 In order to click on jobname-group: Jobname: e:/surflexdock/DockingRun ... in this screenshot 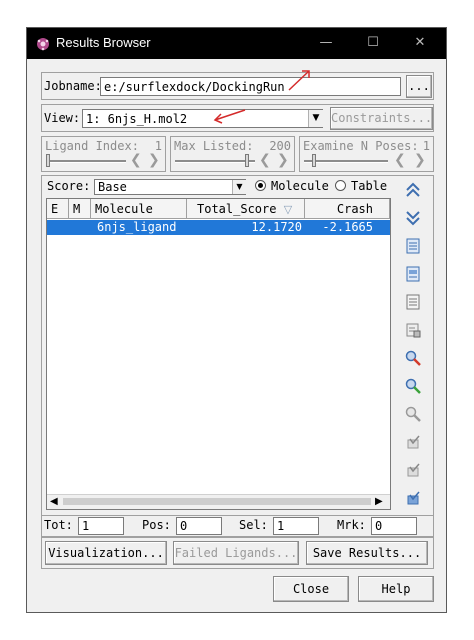, I will do `click(237, 86)`.